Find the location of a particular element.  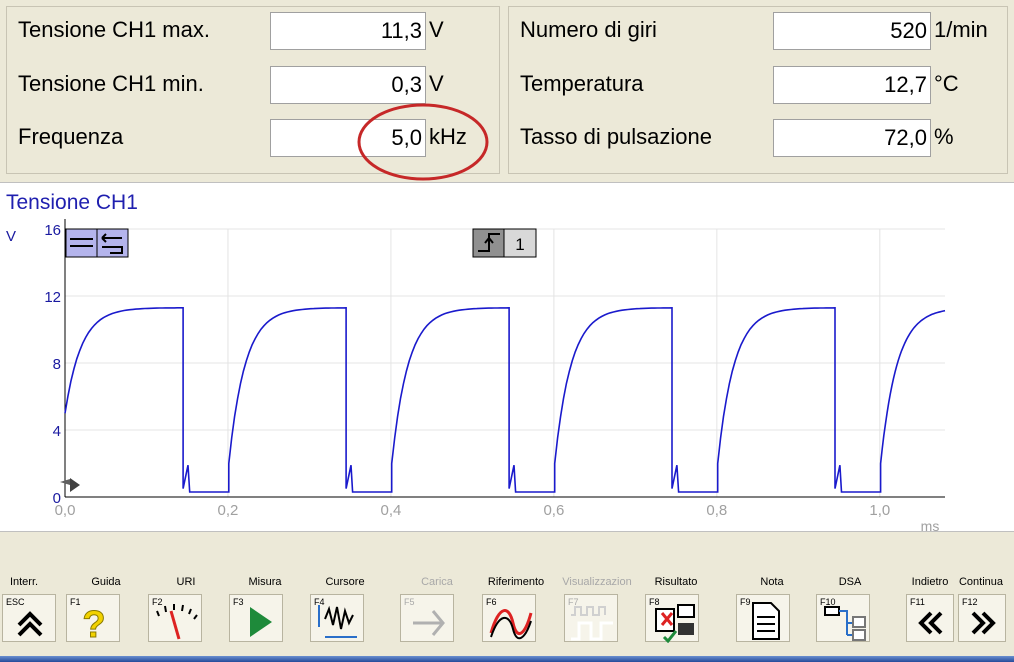

guida-button: F1 ? is located at coordinates (93, 620).